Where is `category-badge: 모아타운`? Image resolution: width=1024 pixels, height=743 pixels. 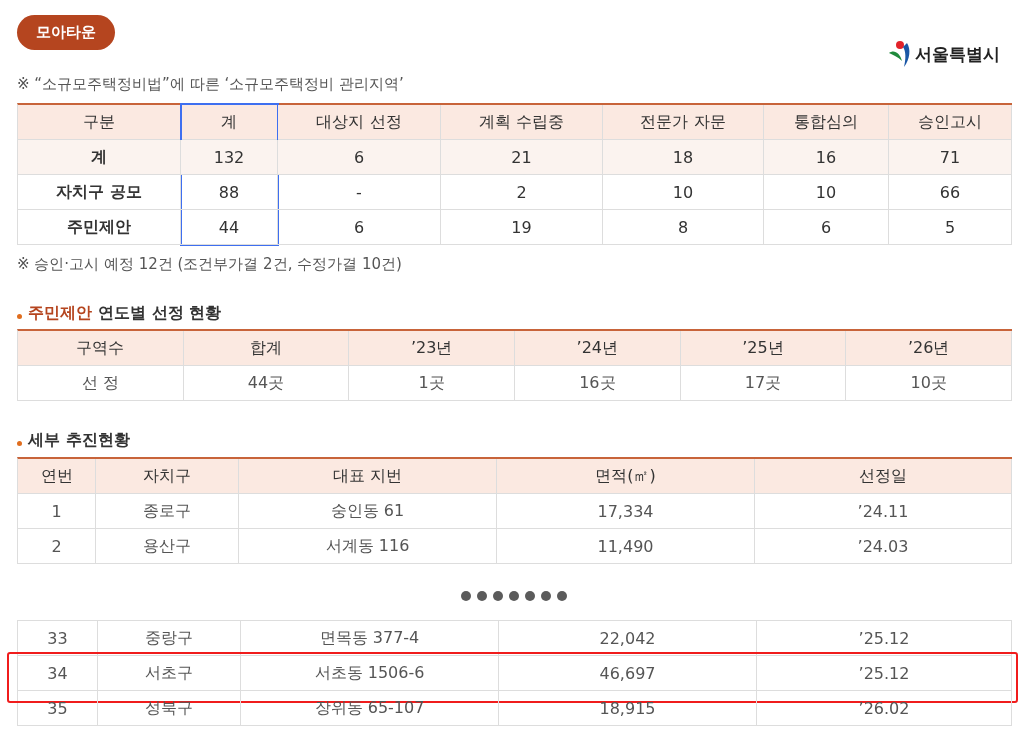 category-badge: 모아타운 is located at coordinates (66, 32).